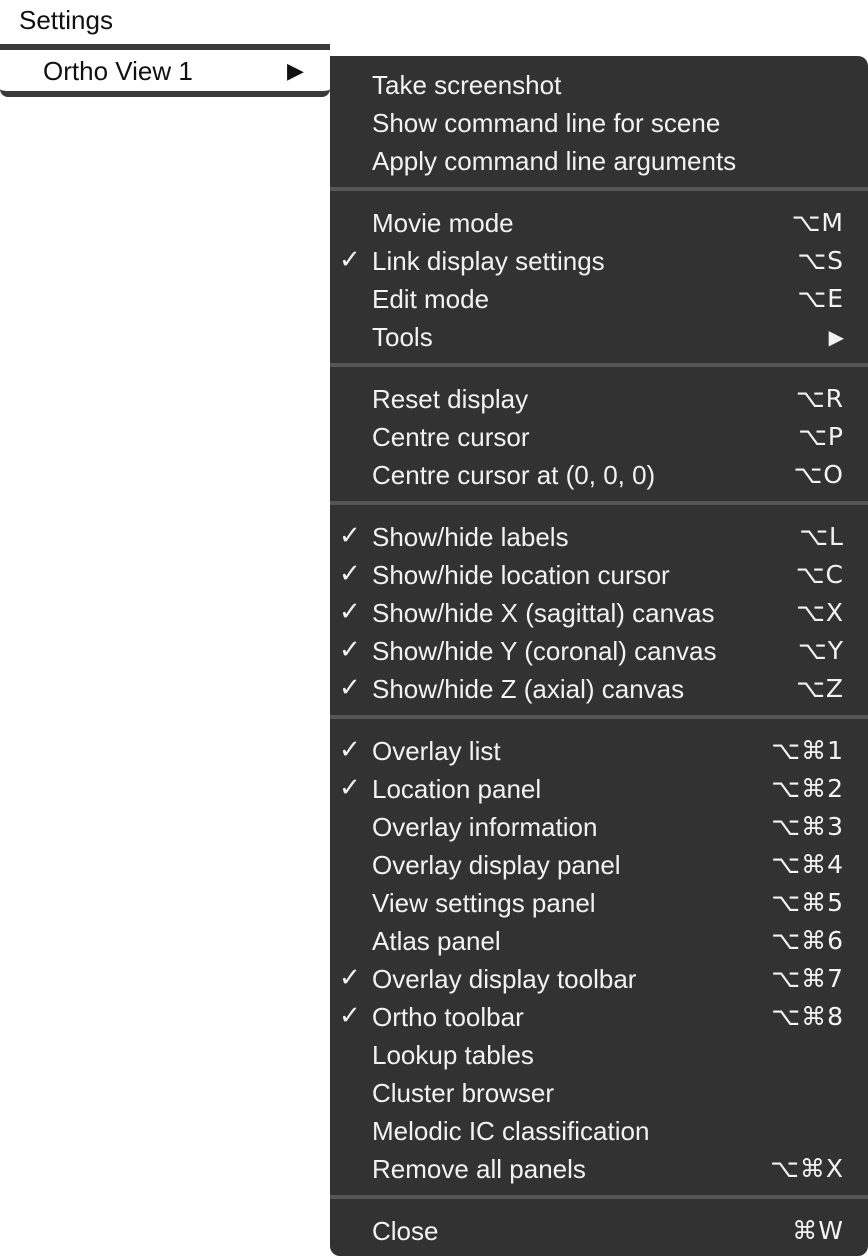 The image size is (868, 1256). Describe the element at coordinates (118, 71) in the screenshot. I see `menu-item-label: Ortho View 1` at that location.